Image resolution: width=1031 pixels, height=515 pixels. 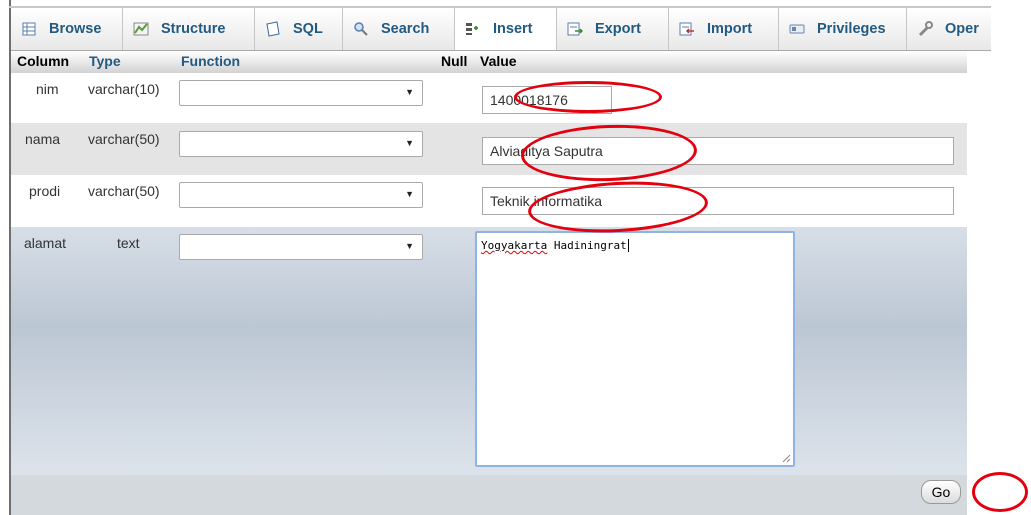 I want to click on tab-label: Structure, so click(x=193, y=29).